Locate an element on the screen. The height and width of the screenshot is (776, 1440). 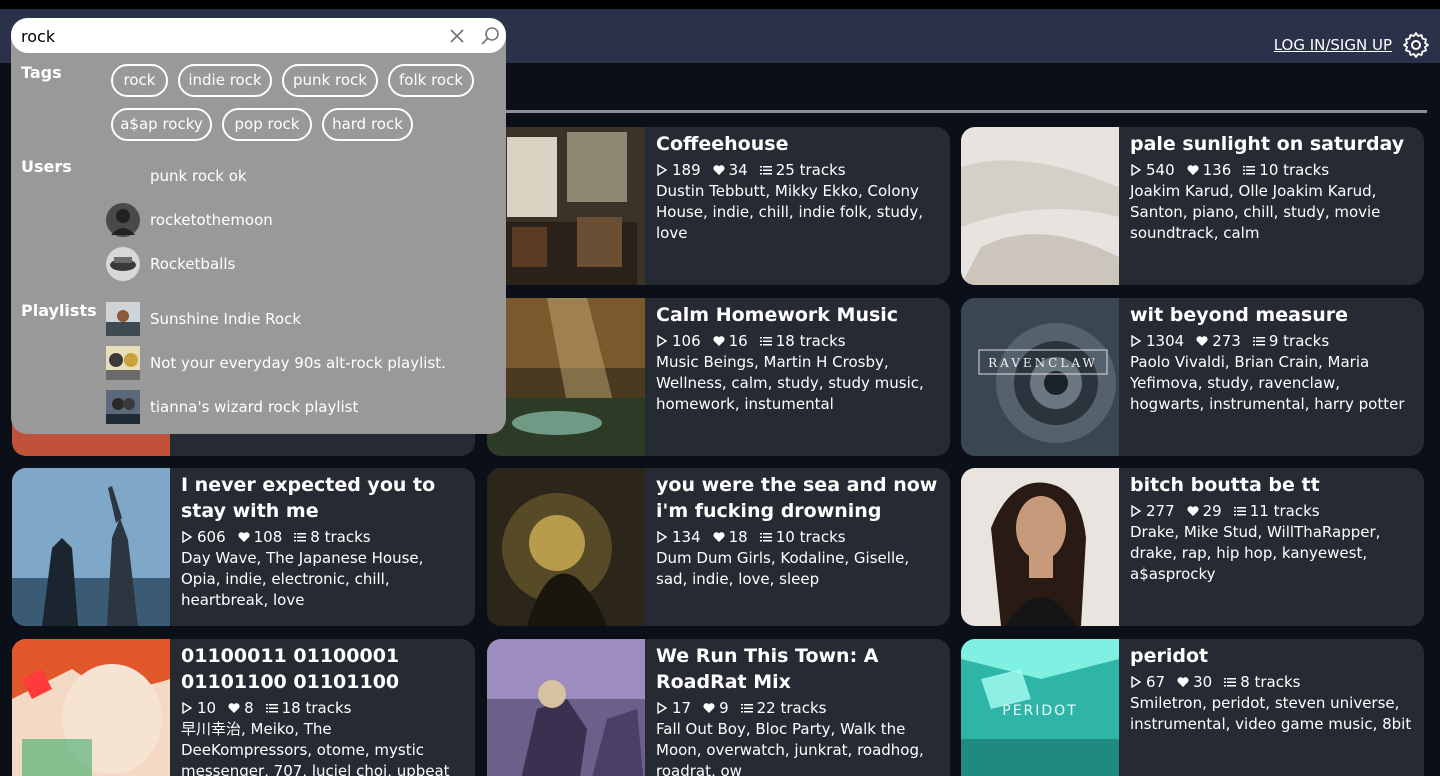
playlist-title: peridot is located at coordinates (1273, 656).